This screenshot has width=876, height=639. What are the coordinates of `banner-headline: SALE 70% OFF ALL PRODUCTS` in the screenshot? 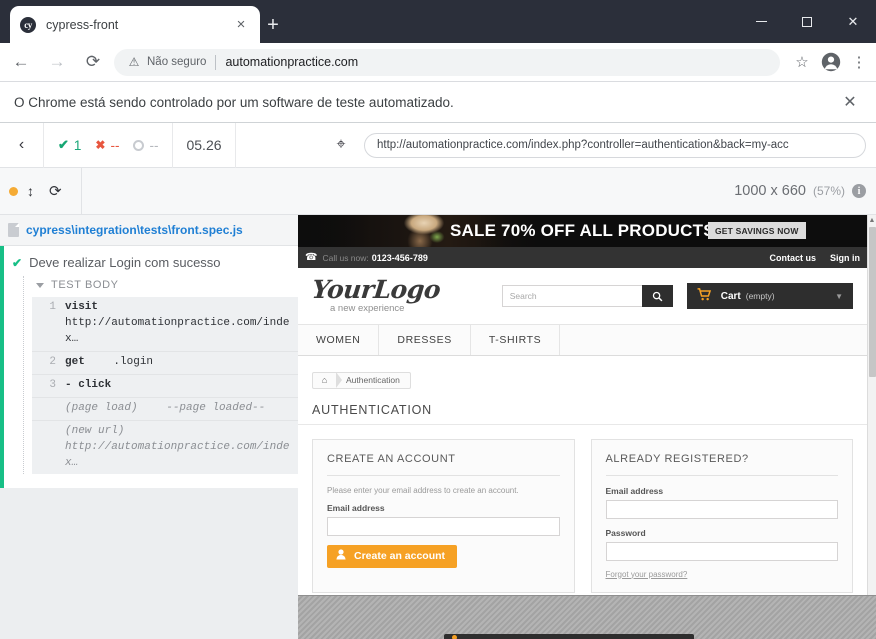 It's located at (582, 230).